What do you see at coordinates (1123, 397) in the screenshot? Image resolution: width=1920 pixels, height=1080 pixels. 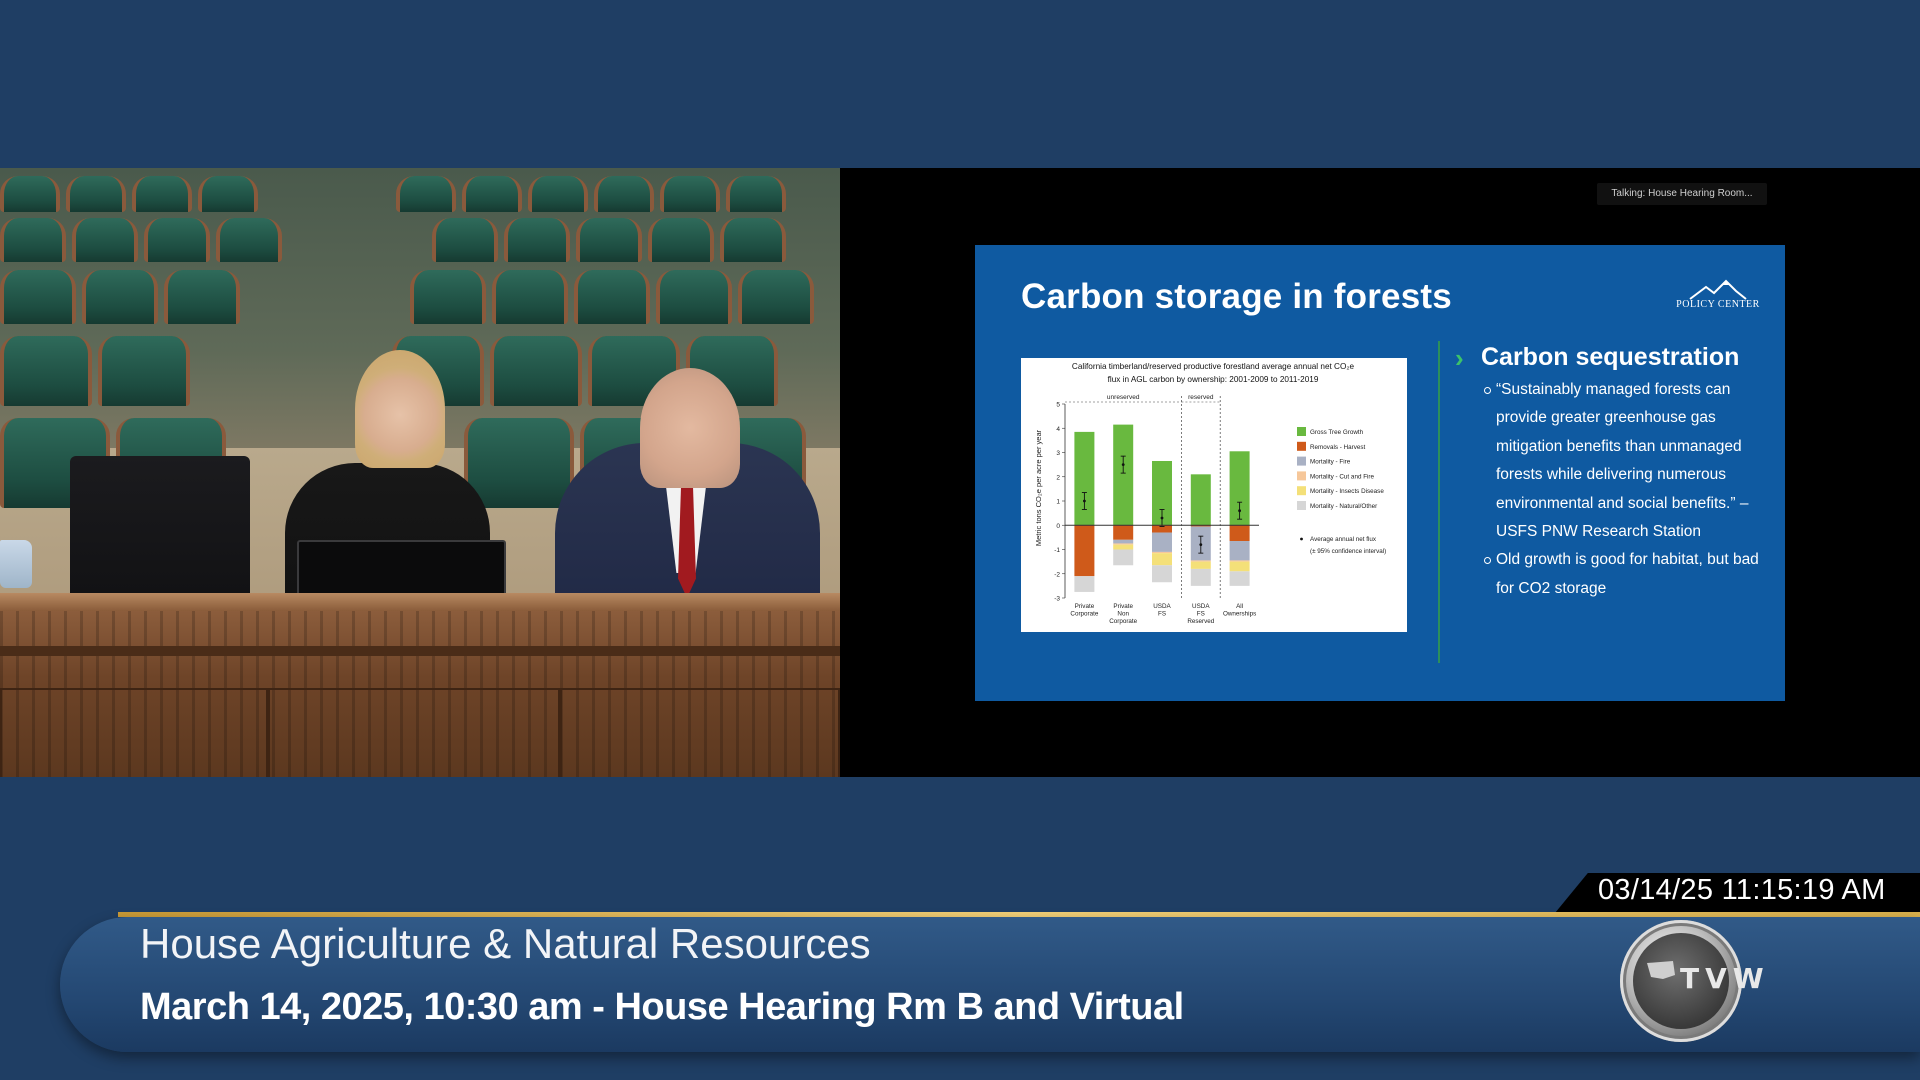 I see `group-label: unreserved` at bounding box center [1123, 397].